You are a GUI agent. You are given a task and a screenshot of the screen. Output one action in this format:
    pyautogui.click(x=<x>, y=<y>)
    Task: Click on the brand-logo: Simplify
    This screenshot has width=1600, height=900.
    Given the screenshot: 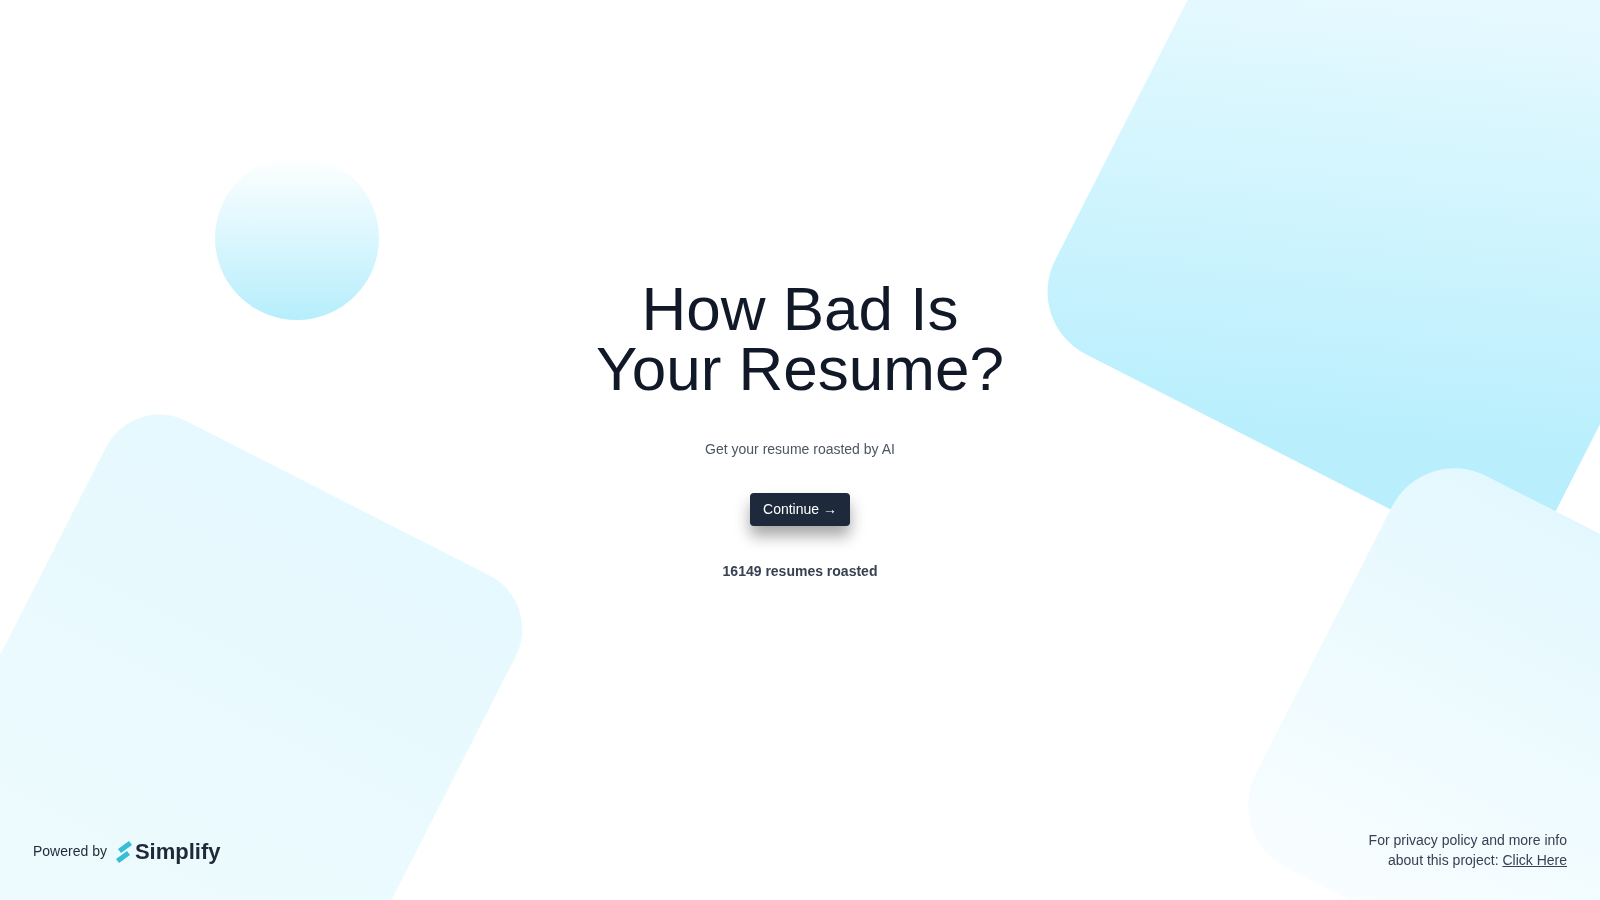 What is the action you would take?
    pyautogui.click(x=167, y=851)
    